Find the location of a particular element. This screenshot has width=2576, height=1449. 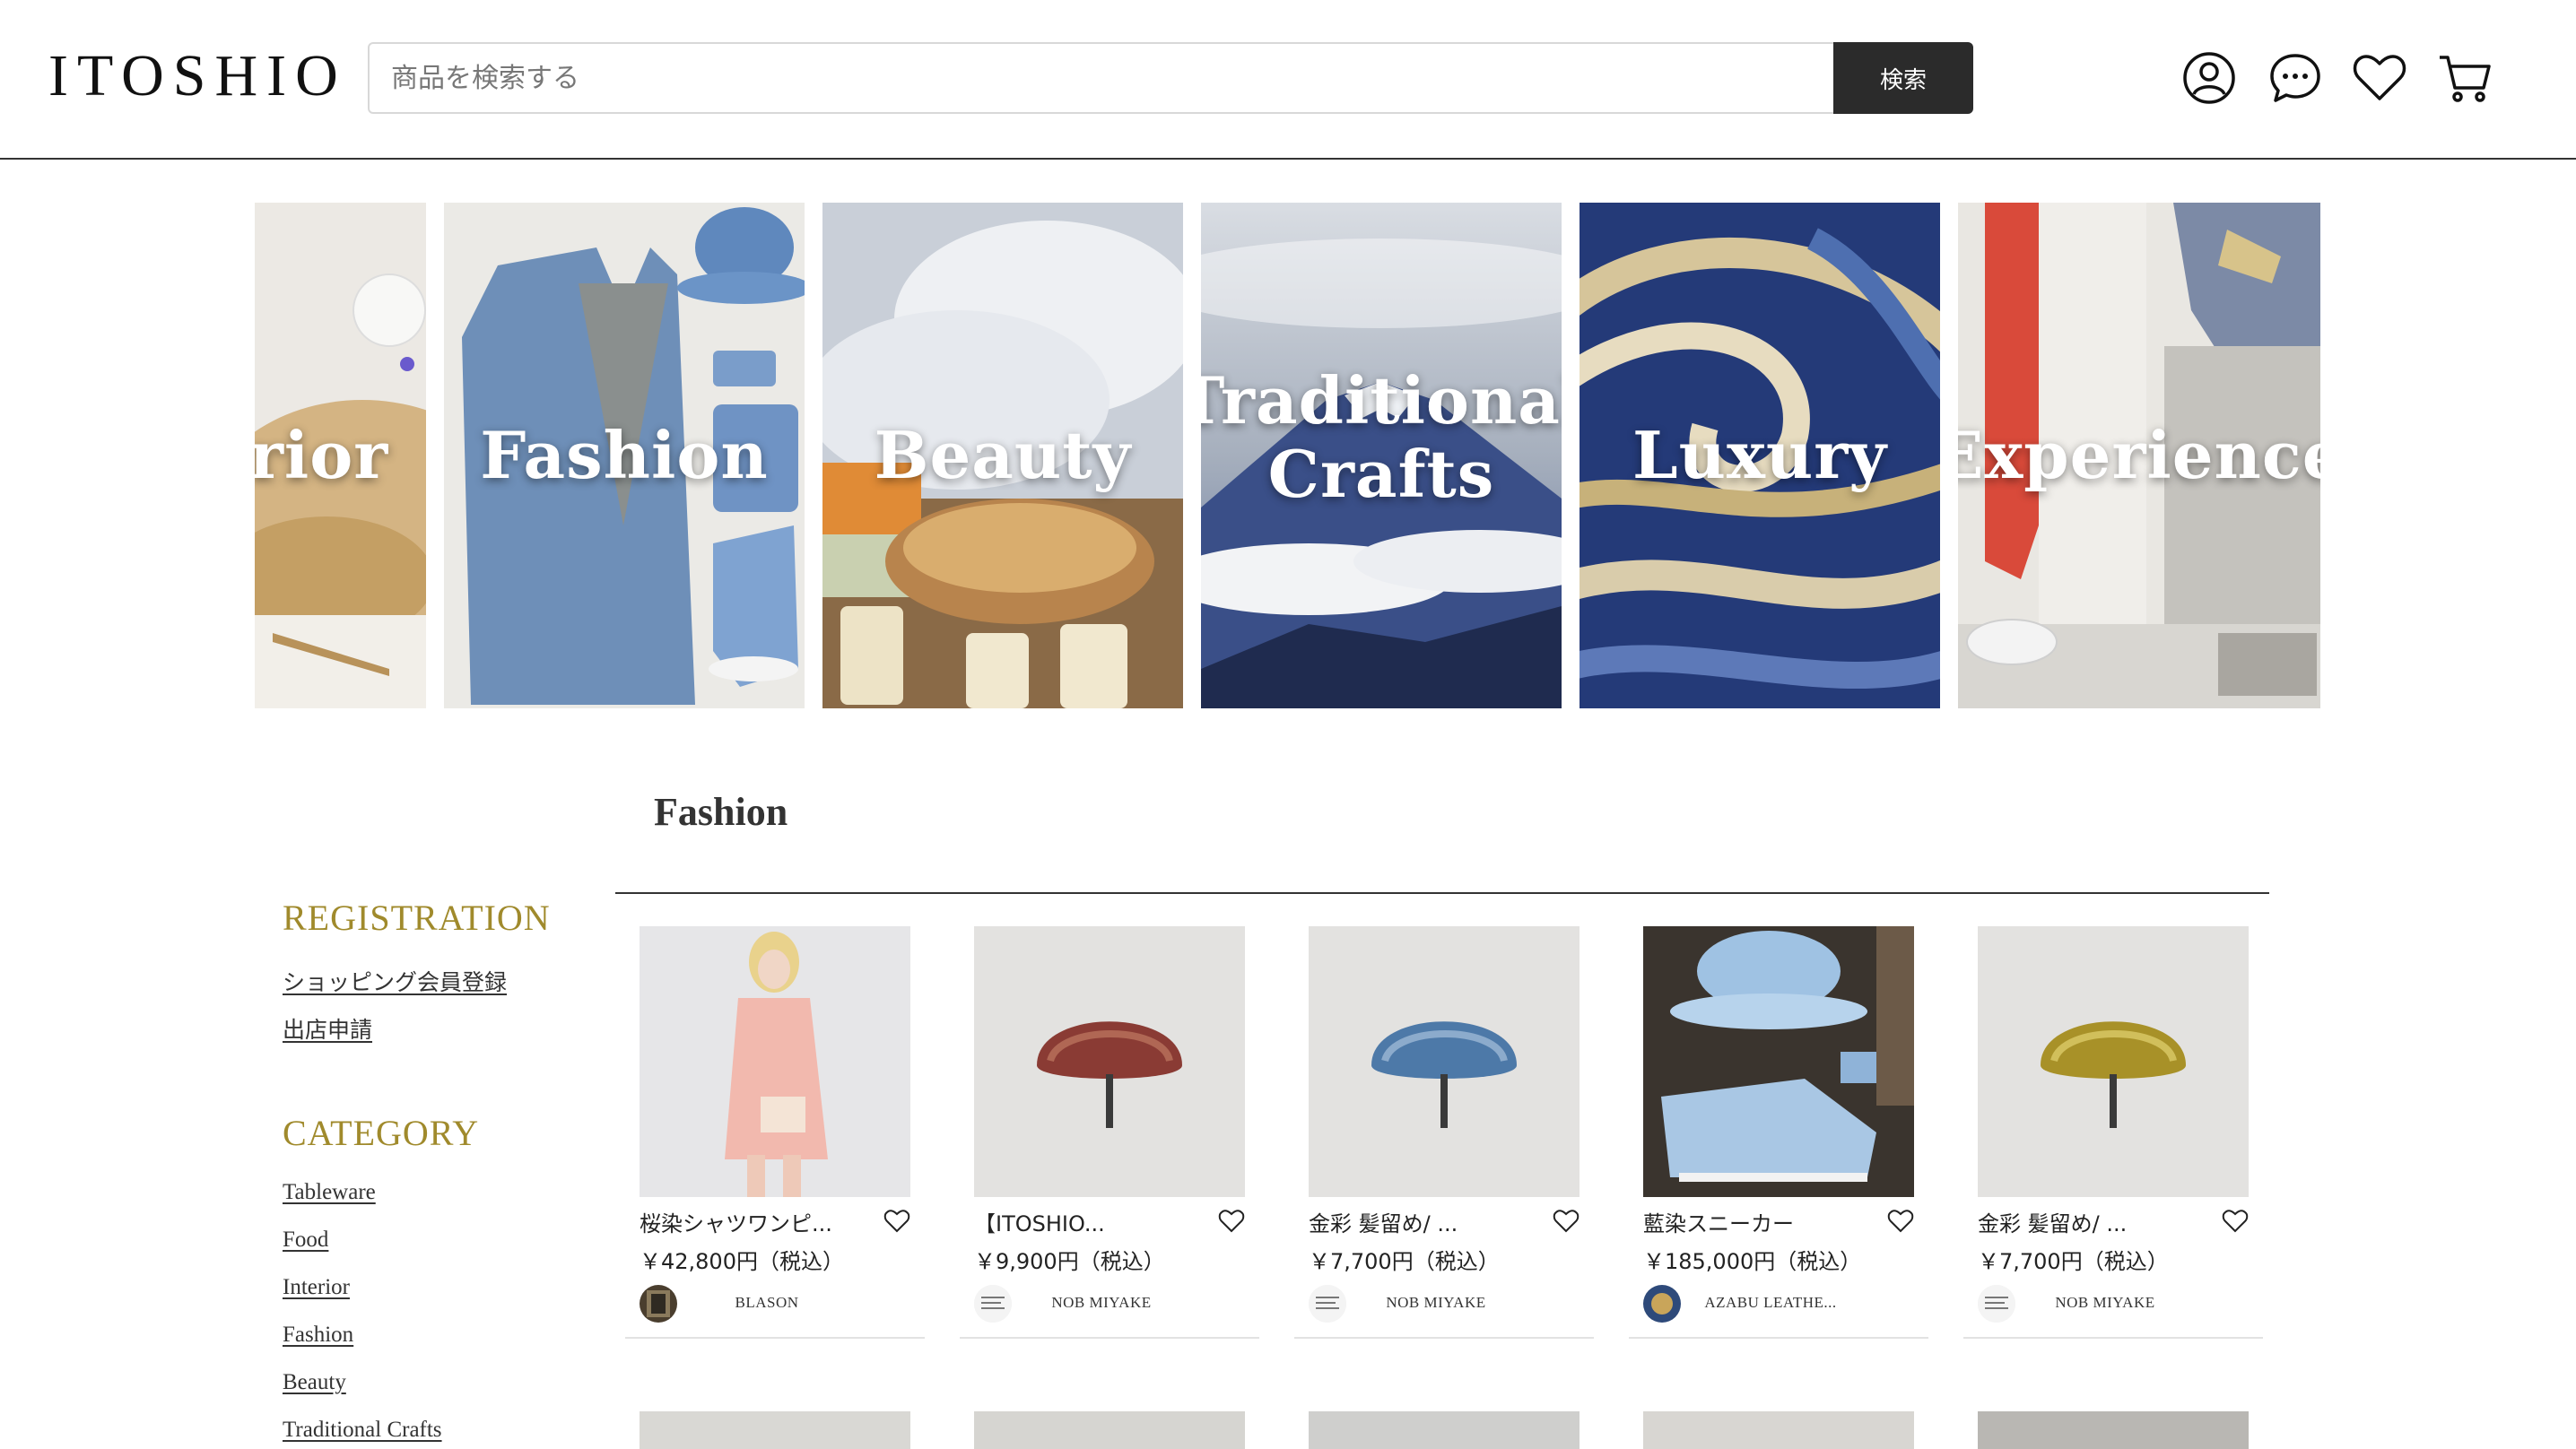

product-card: 【ITOSHIO... ￥9,900円（税込） NOB MIYAKE is located at coordinates (1109, 1132).